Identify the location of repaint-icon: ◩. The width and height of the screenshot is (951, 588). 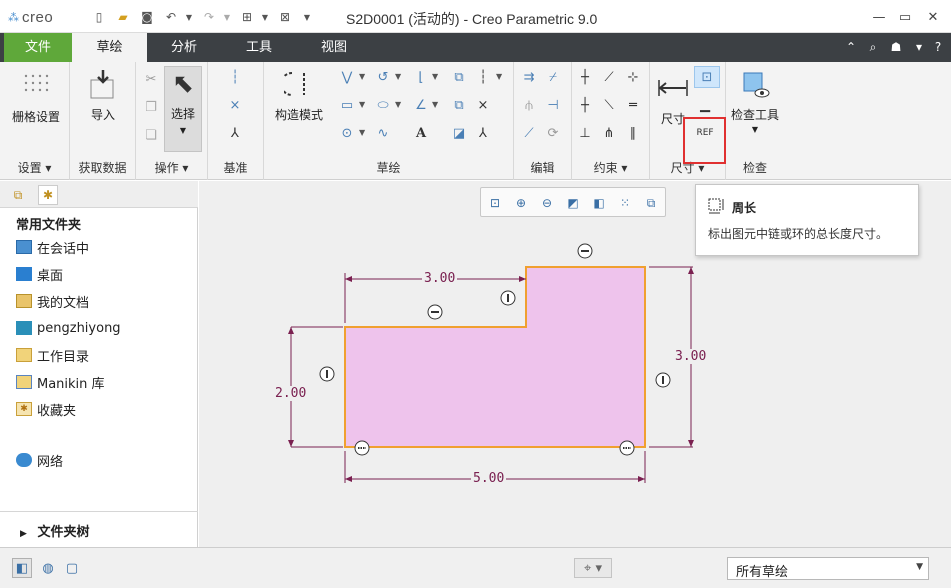
(573, 203).